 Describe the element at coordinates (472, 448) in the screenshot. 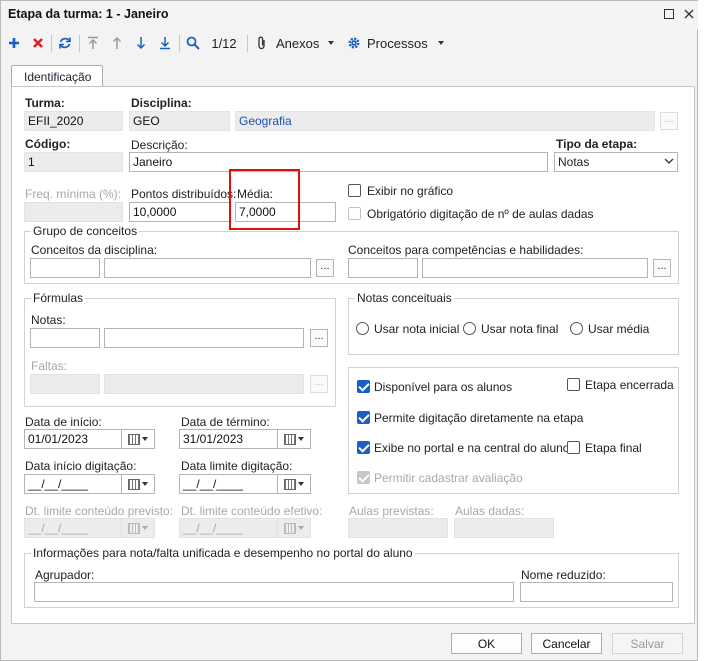

I see `exibe-portal-label: Exibe no portal e na central do aluno` at that location.